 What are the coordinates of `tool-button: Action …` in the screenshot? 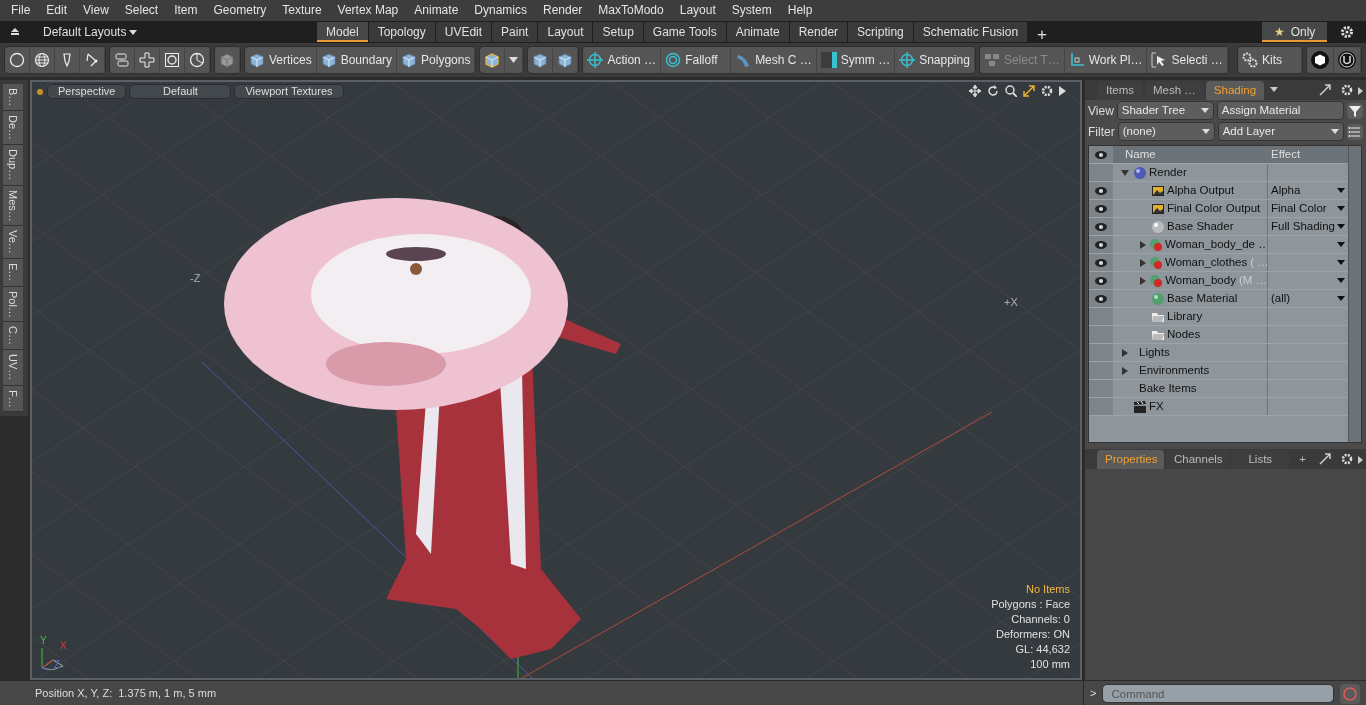 It's located at (622, 60).